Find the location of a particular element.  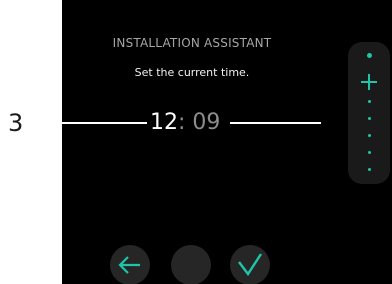

plus-icon is located at coordinates (369, 82).